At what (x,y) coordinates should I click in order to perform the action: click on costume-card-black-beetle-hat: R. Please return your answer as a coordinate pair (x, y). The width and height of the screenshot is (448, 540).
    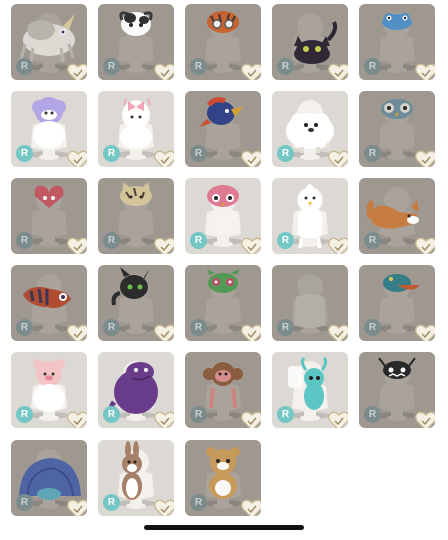
    Looking at the image, I should click on (397, 390).